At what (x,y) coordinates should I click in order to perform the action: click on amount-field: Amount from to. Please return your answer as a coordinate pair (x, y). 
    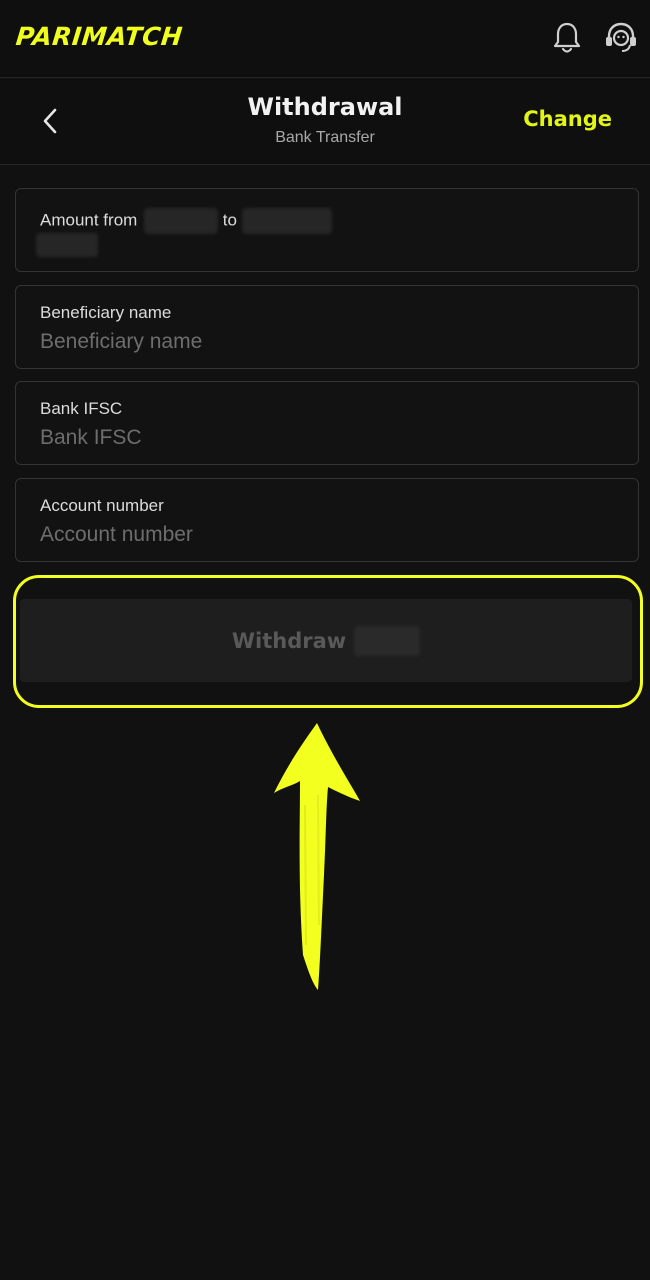
    Looking at the image, I should click on (327, 230).